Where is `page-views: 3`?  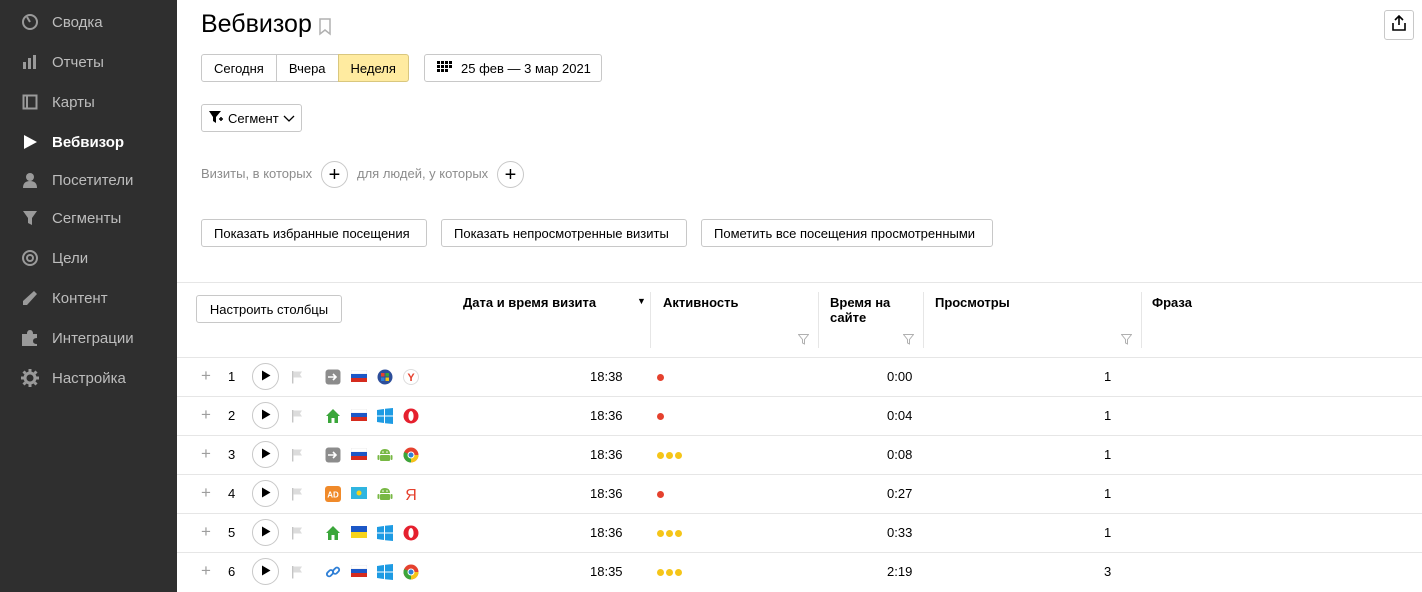
page-views: 3 is located at coordinates (1108, 571).